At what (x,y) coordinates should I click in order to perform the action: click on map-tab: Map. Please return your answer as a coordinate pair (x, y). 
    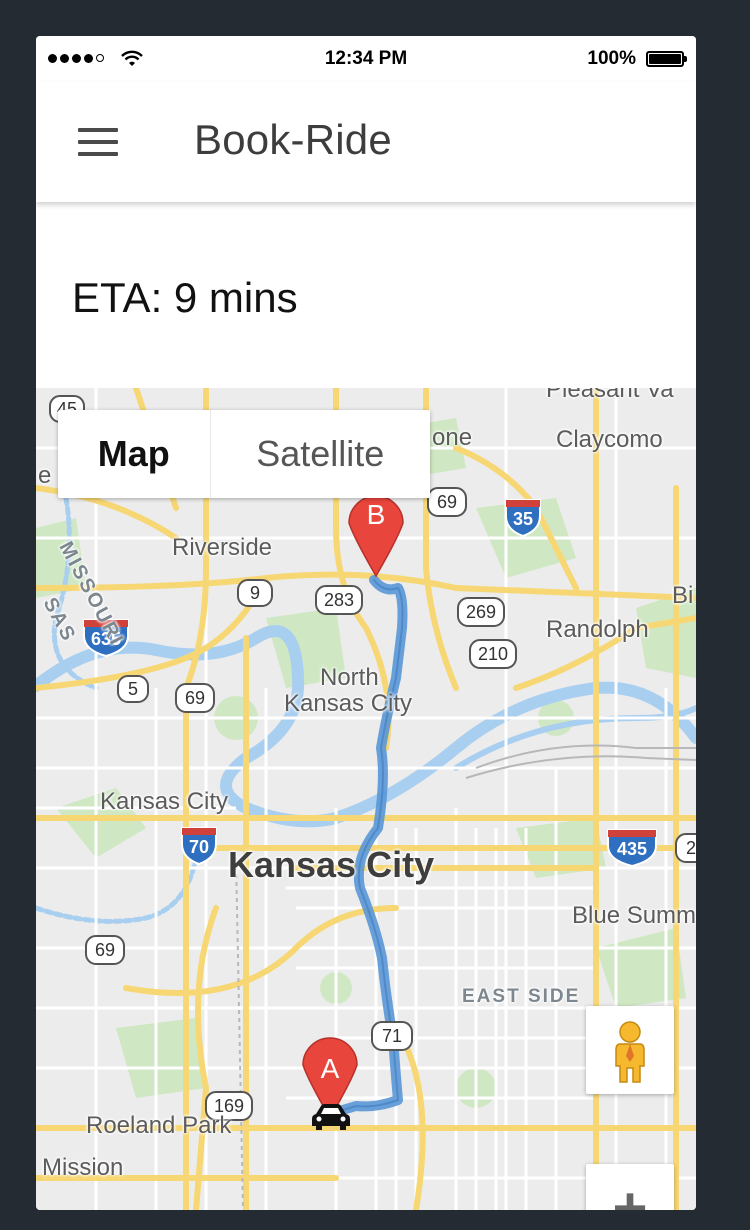
    Looking at the image, I should click on (134, 454).